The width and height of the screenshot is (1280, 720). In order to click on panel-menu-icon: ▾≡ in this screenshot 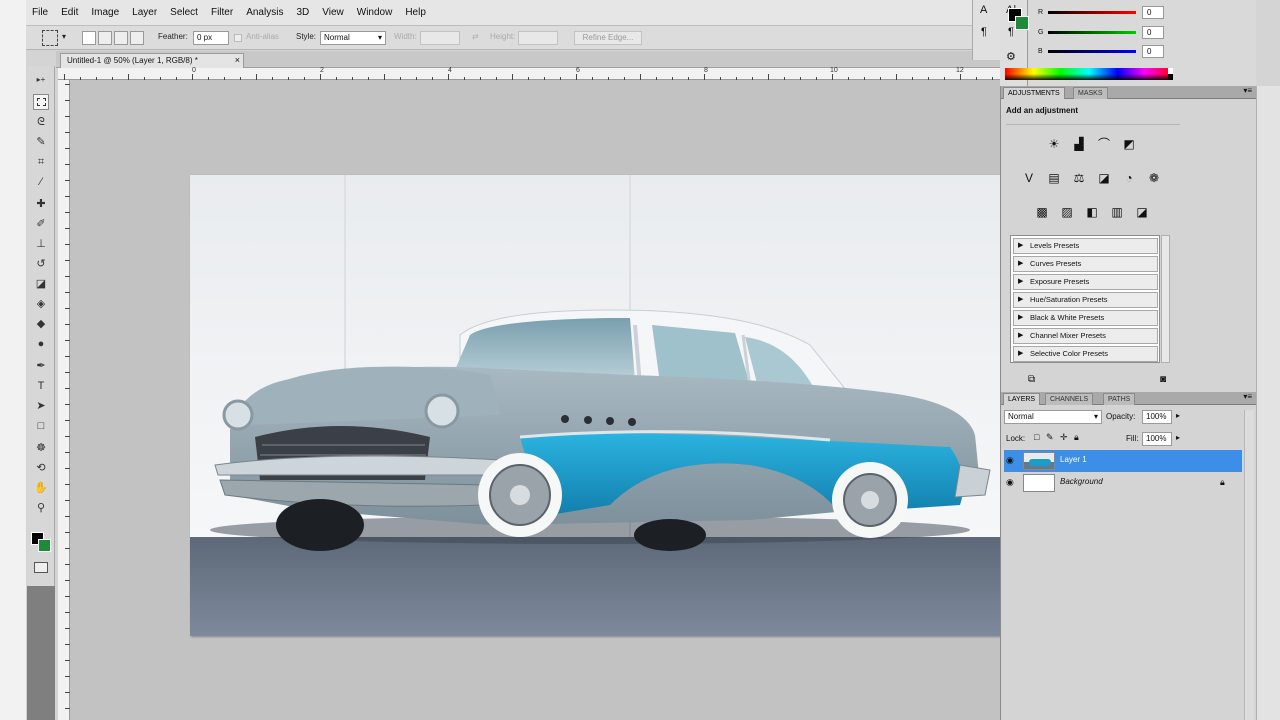, I will do `click(1247, 396)`.